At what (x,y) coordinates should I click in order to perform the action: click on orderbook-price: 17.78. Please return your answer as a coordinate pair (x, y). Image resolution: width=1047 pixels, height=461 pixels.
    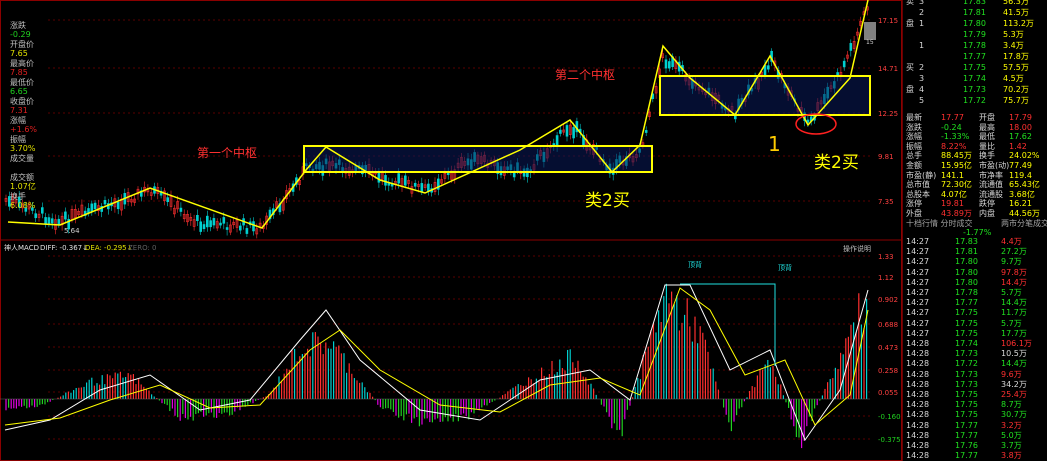
    Looking at the image, I should click on (974, 45).